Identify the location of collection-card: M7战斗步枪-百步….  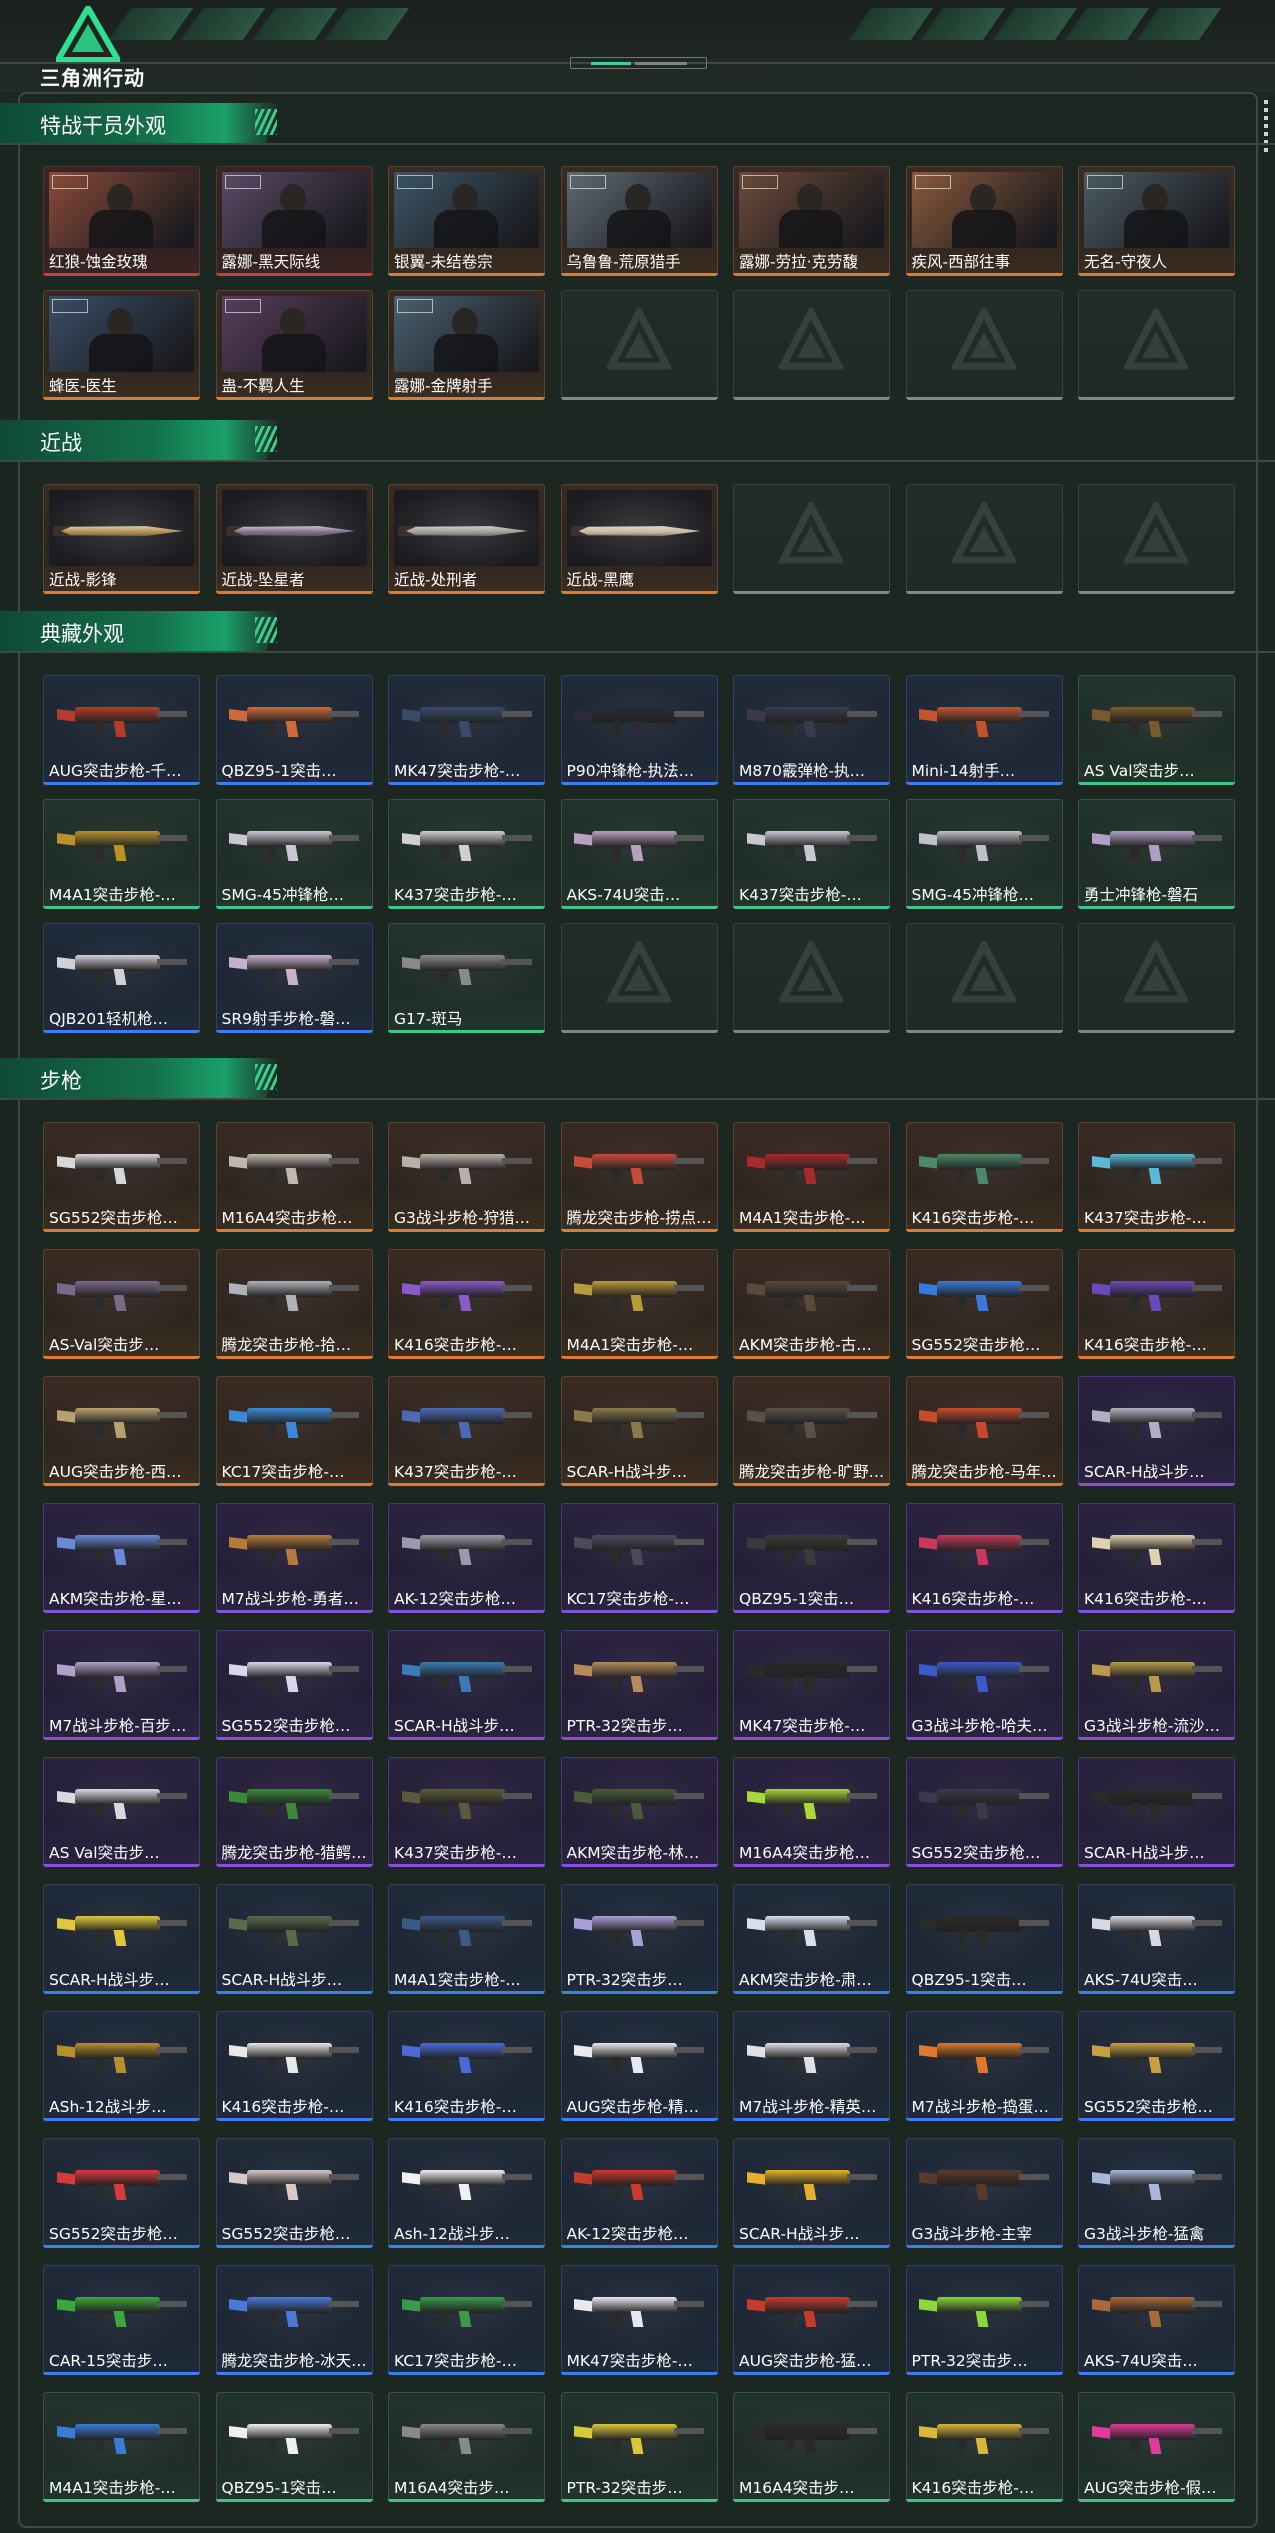
(121, 1685).